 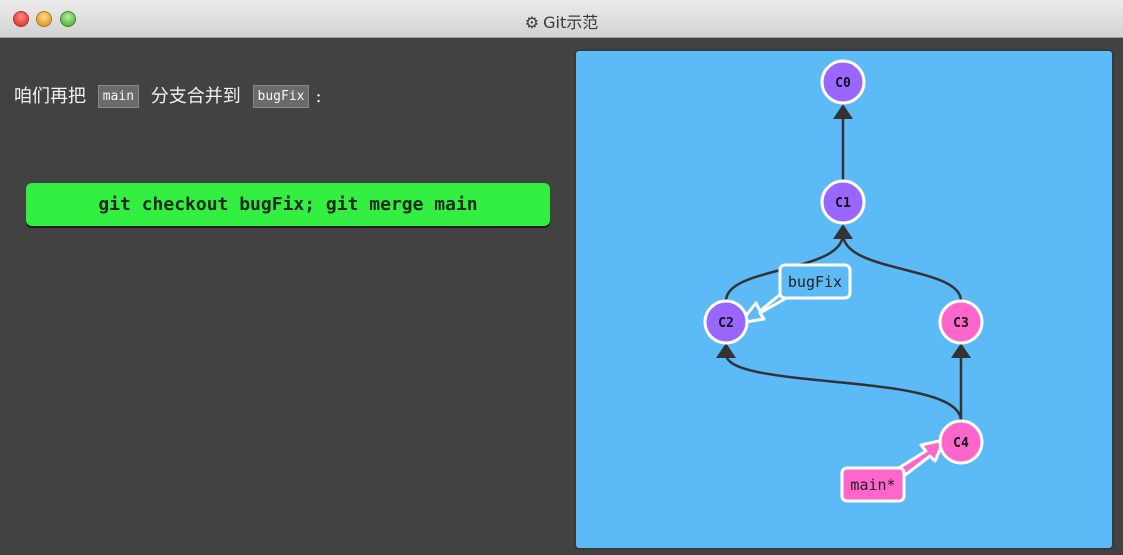 I want to click on commit-c1-label: C1, so click(x=843, y=203).